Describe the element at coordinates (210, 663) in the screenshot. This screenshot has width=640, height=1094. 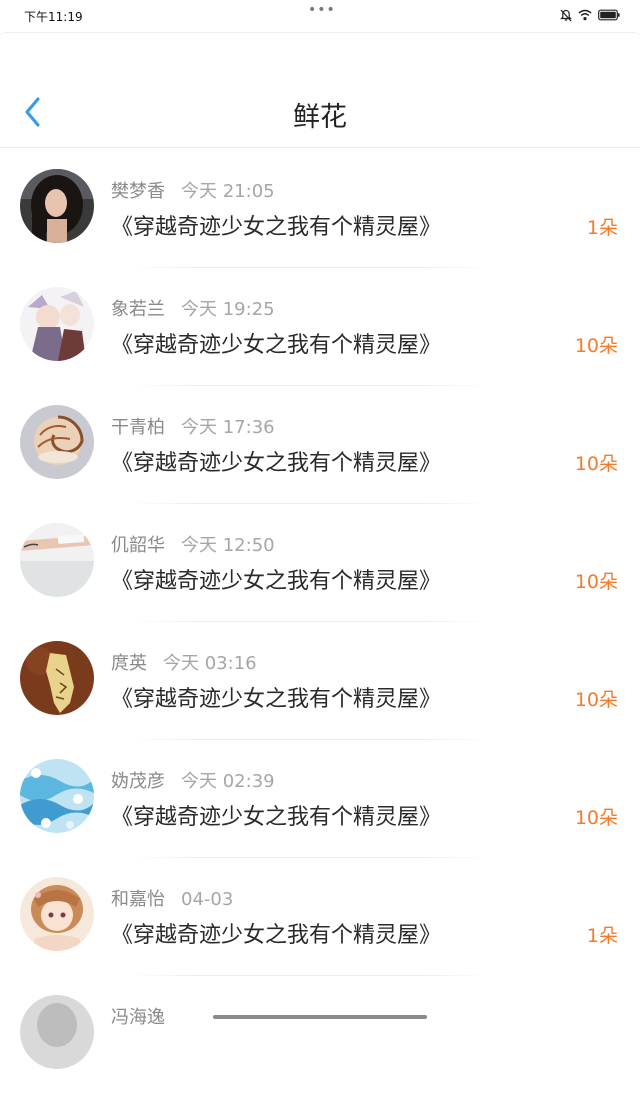
I see `timestamp: 今天 03:16` at that location.